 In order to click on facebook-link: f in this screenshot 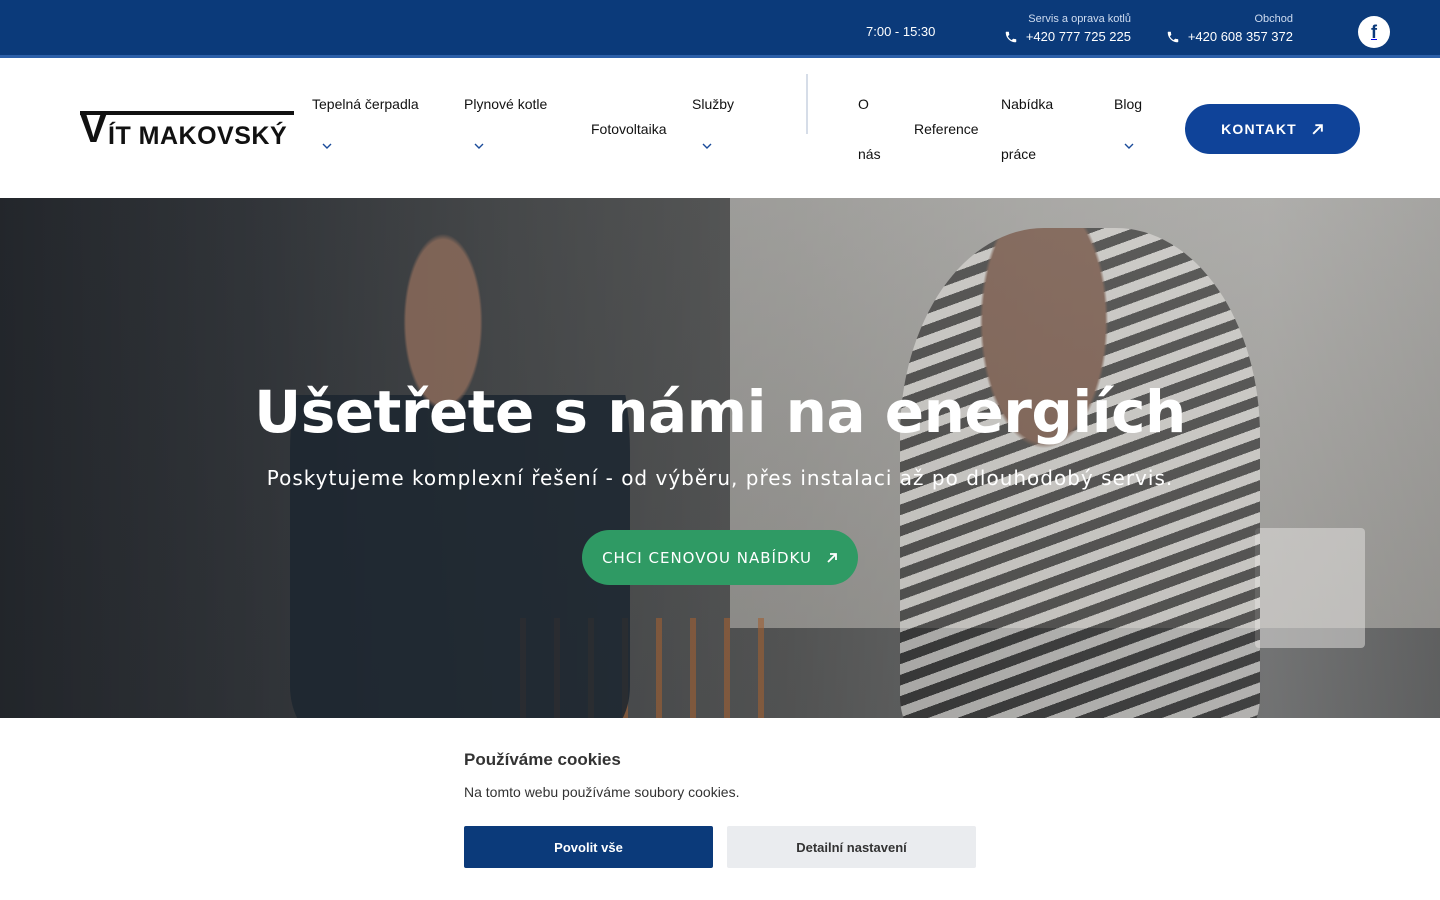, I will do `click(1374, 32)`.